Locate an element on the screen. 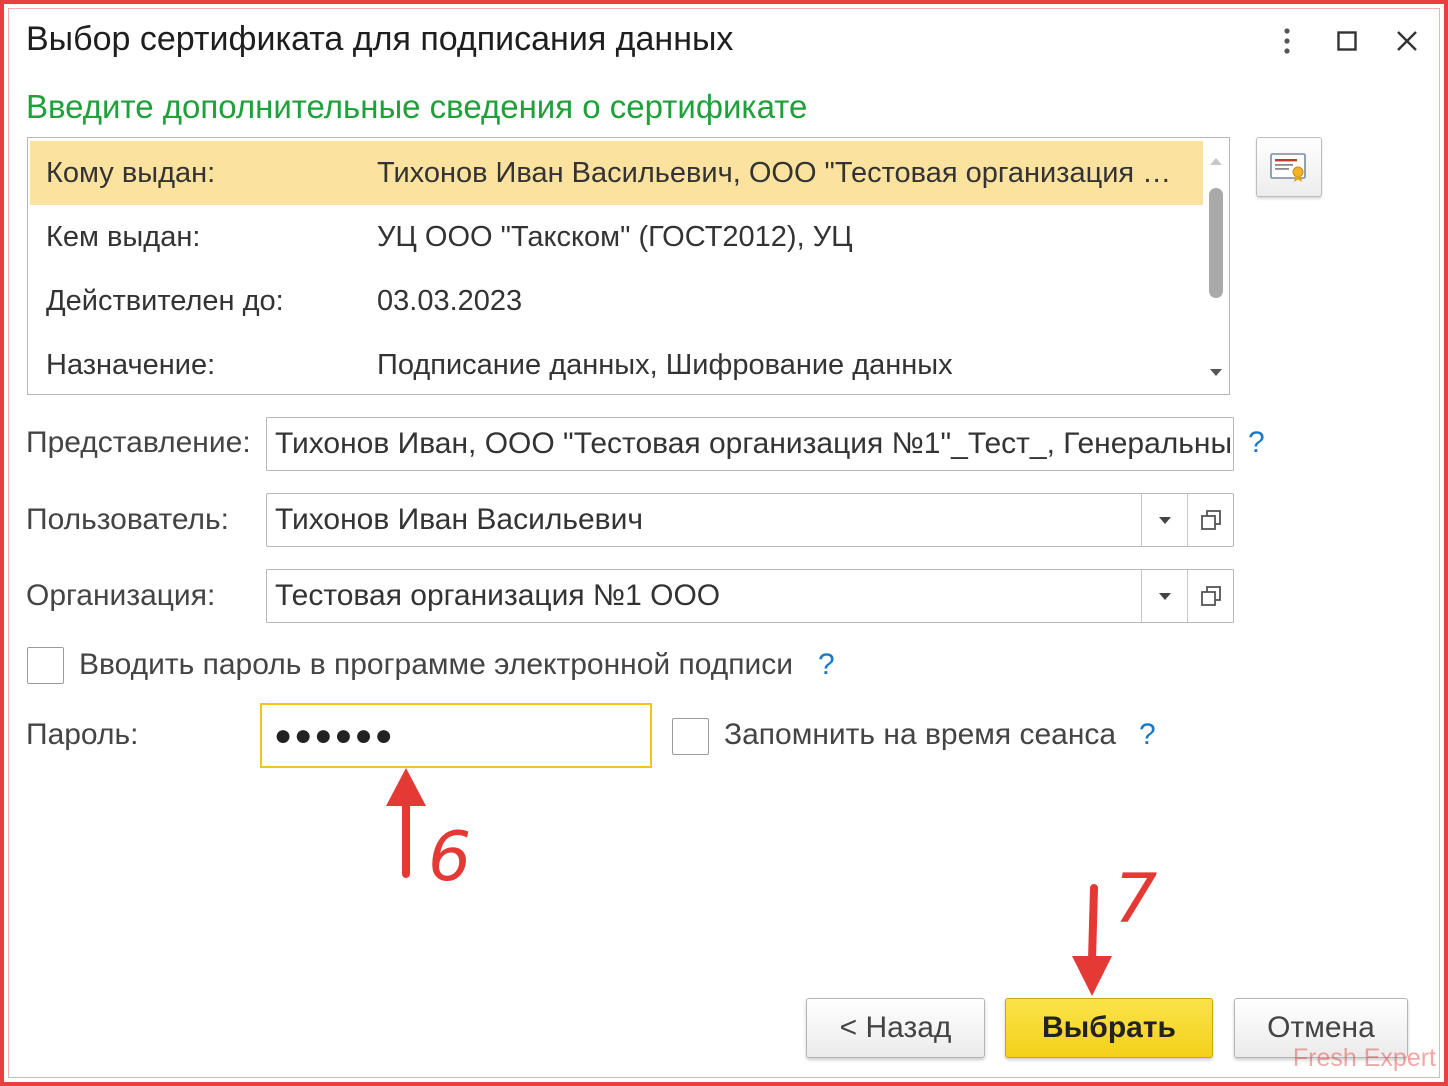 This screenshot has width=1448, height=1086. kebab-vertical-icon is located at coordinates (1287, 41).